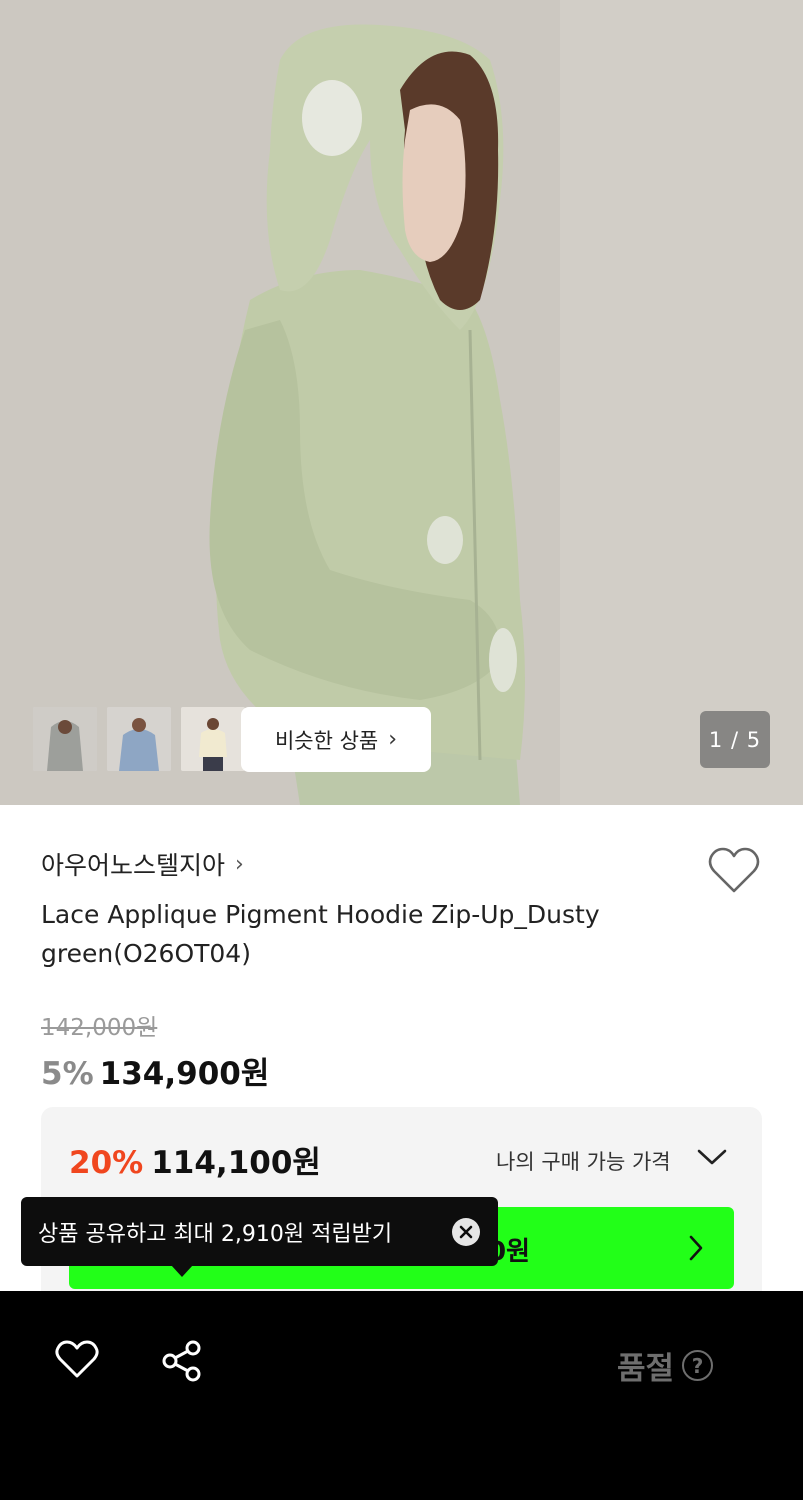  What do you see at coordinates (466, 1232) in the screenshot?
I see `close-icon` at bounding box center [466, 1232].